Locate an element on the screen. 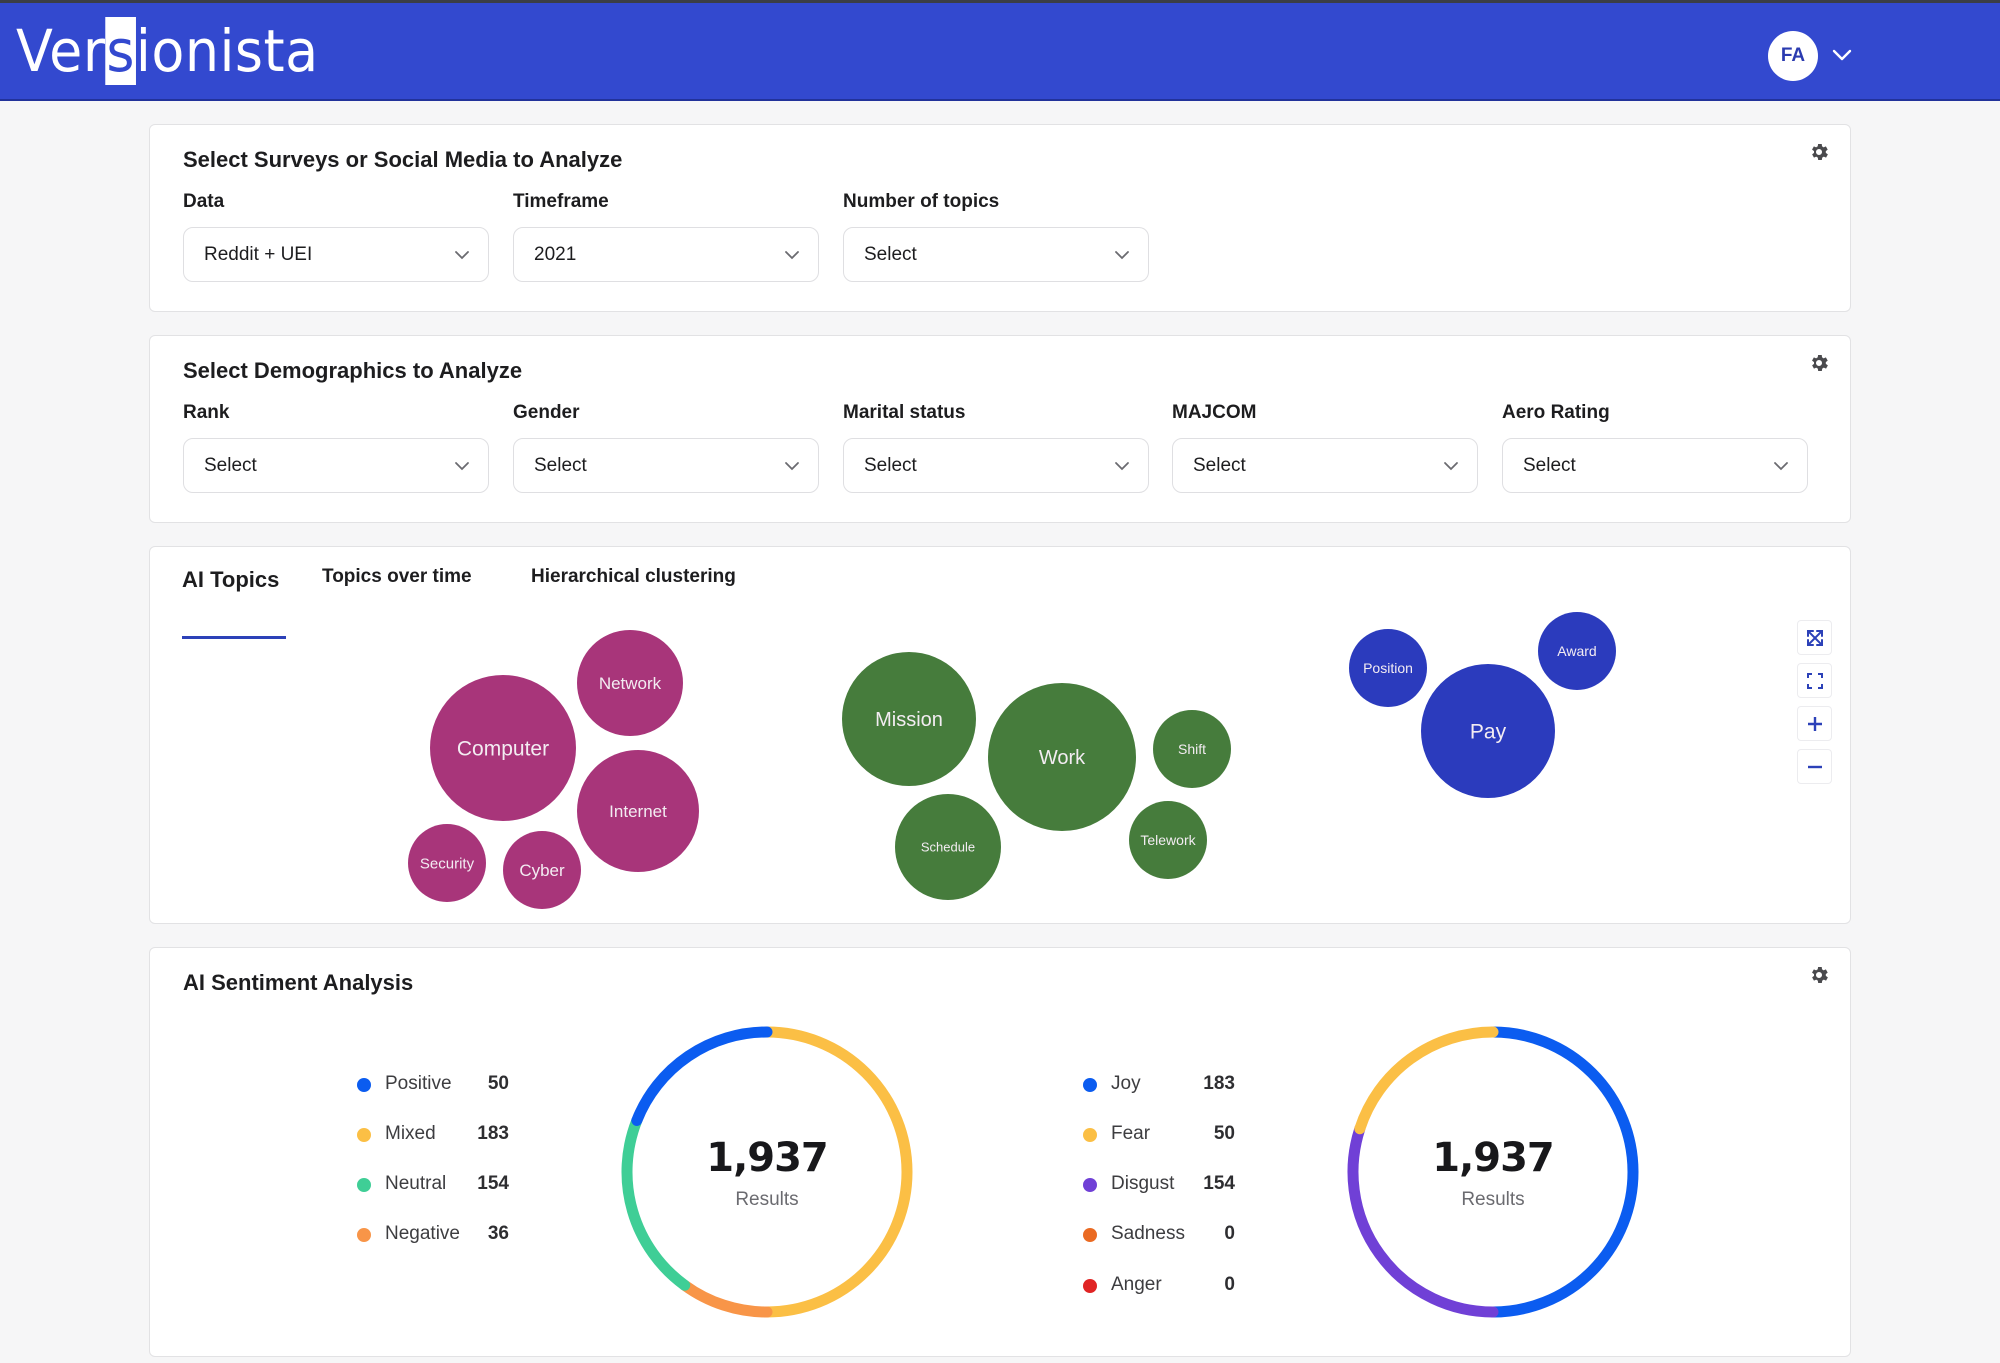  legend-label: Positive is located at coordinates (418, 1083).